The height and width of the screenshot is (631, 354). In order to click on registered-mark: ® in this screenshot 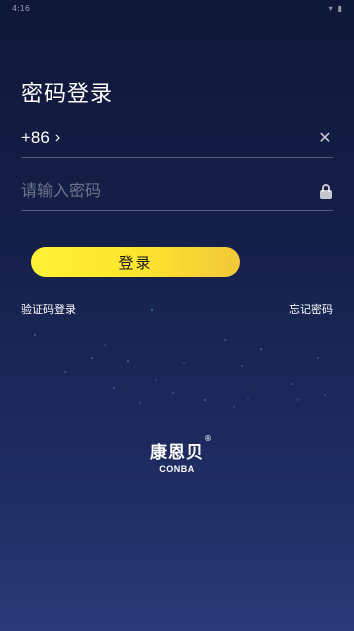, I will do `click(208, 438)`.